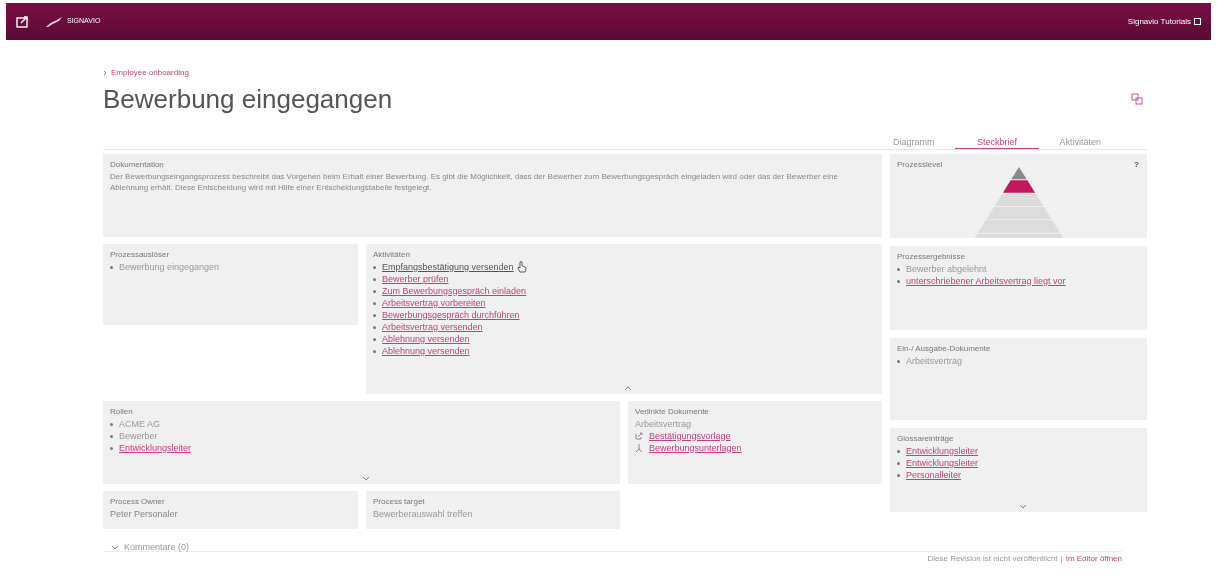  What do you see at coordinates (920, 164) in the screenshot?
I see `panel-label: Prozesslevel` at bounding box center [920, 164].